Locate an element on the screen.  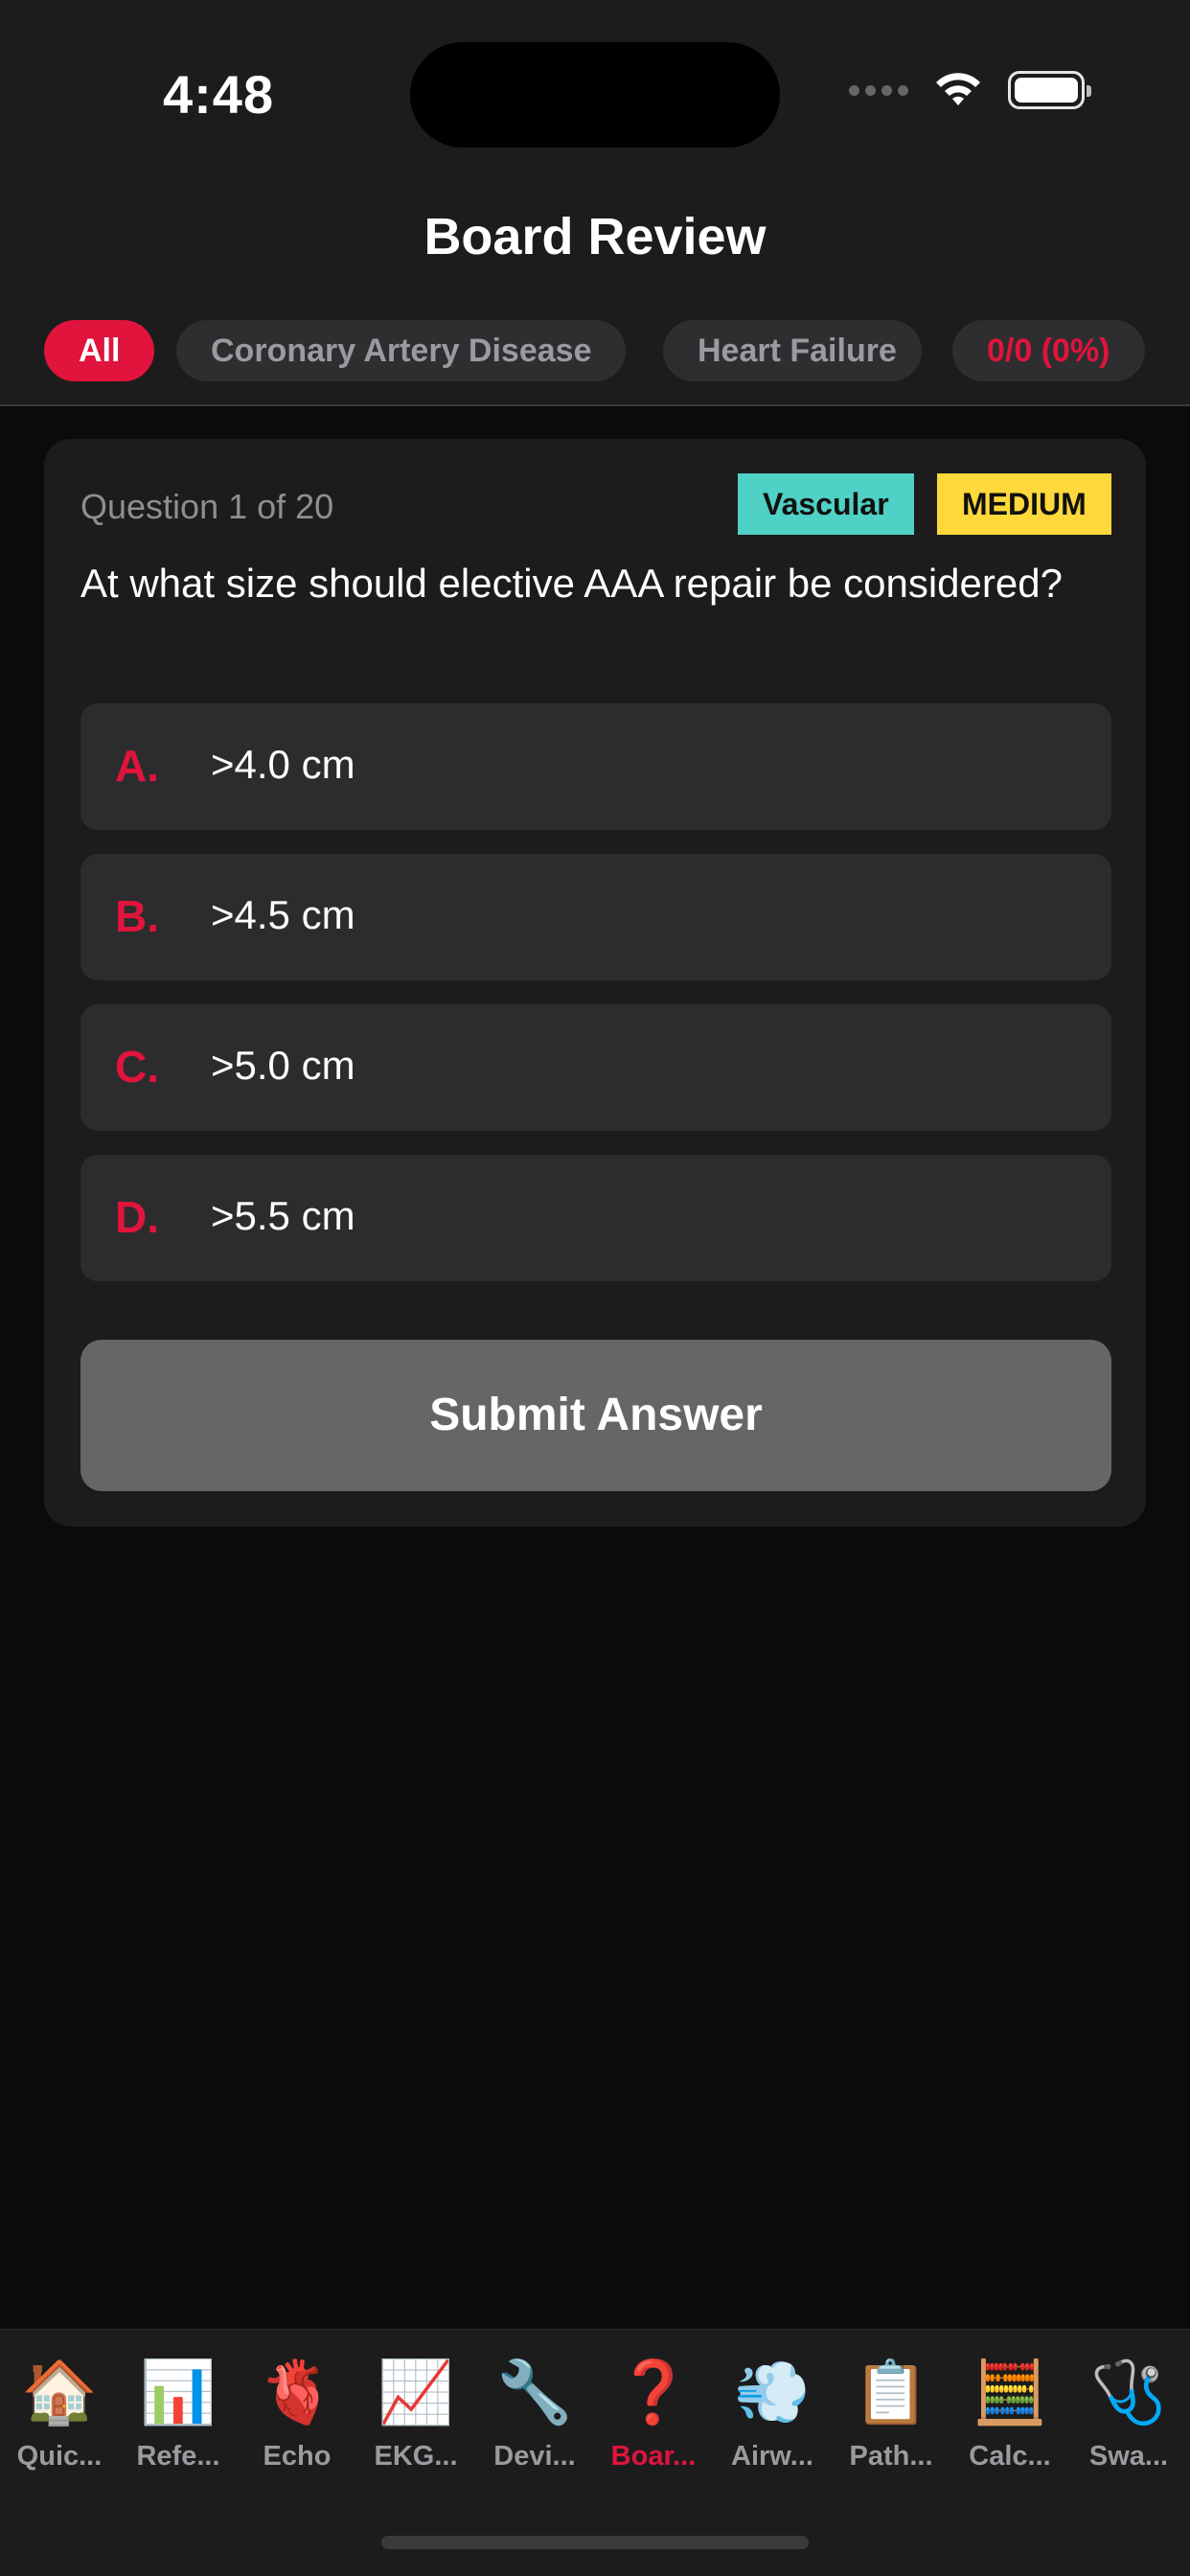
option-letter: A. is located at coordinates (137, 766).